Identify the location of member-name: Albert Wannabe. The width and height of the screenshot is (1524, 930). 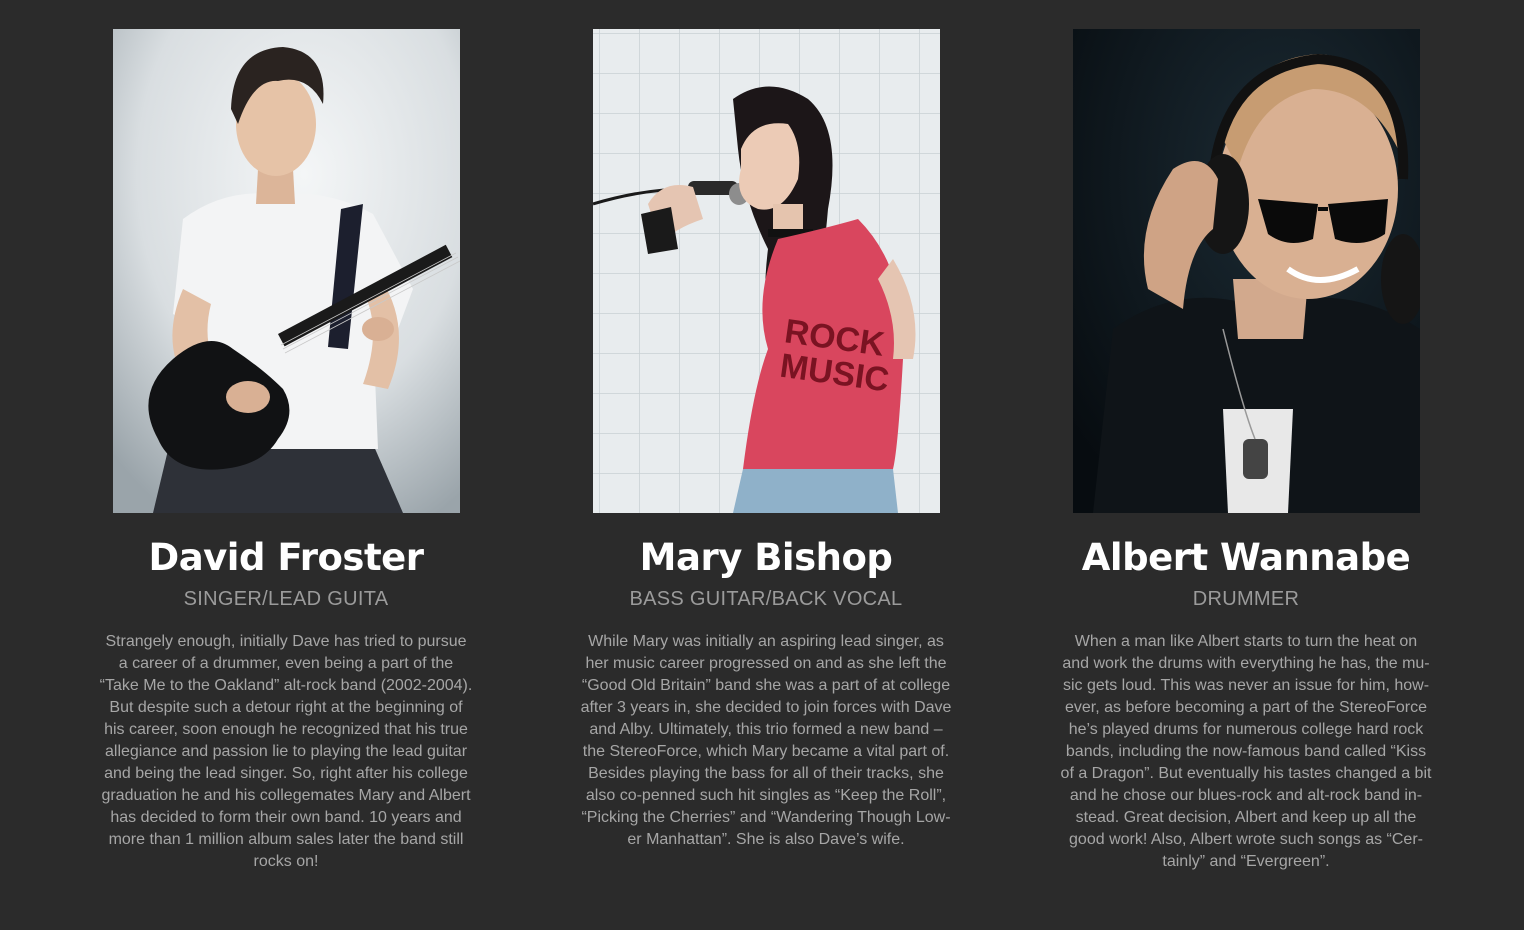
(1246, 557).